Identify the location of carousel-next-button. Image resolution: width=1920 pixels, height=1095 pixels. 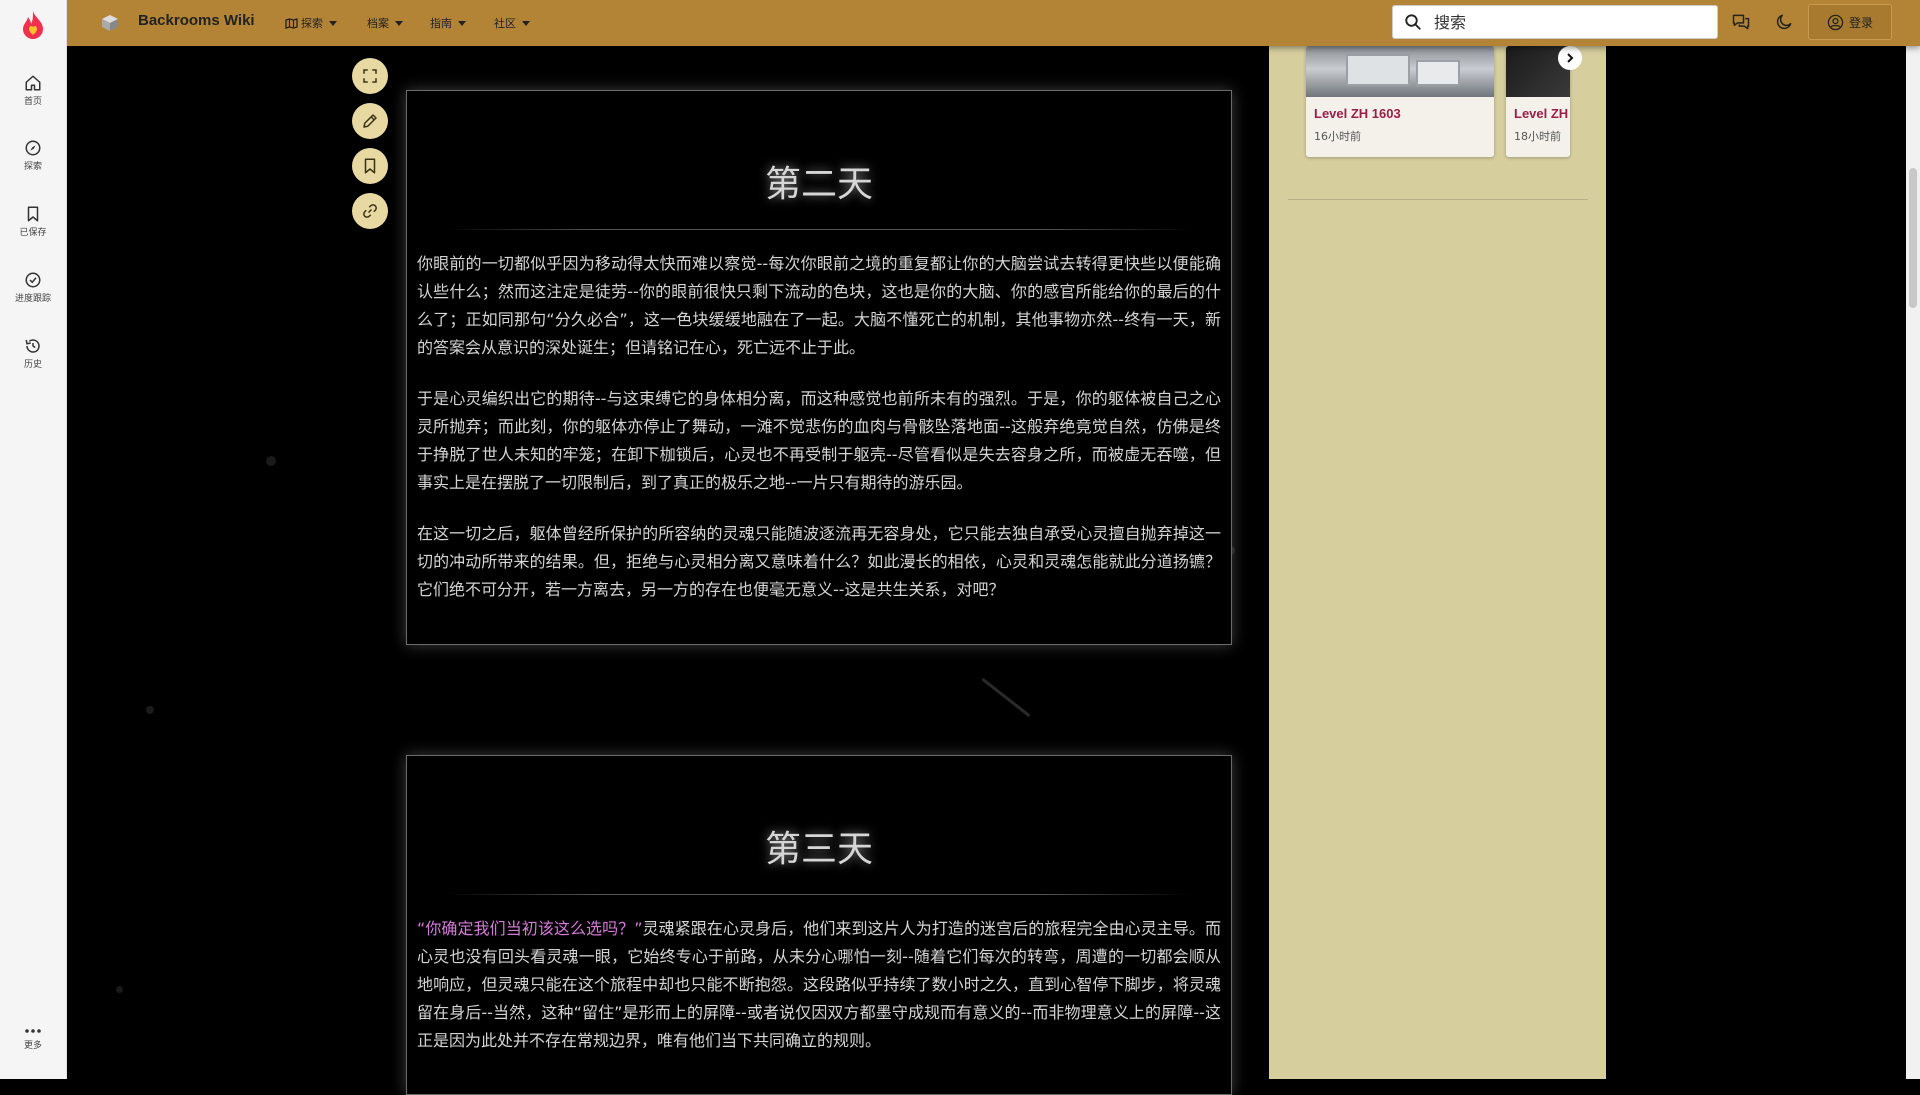
(1570, 58).